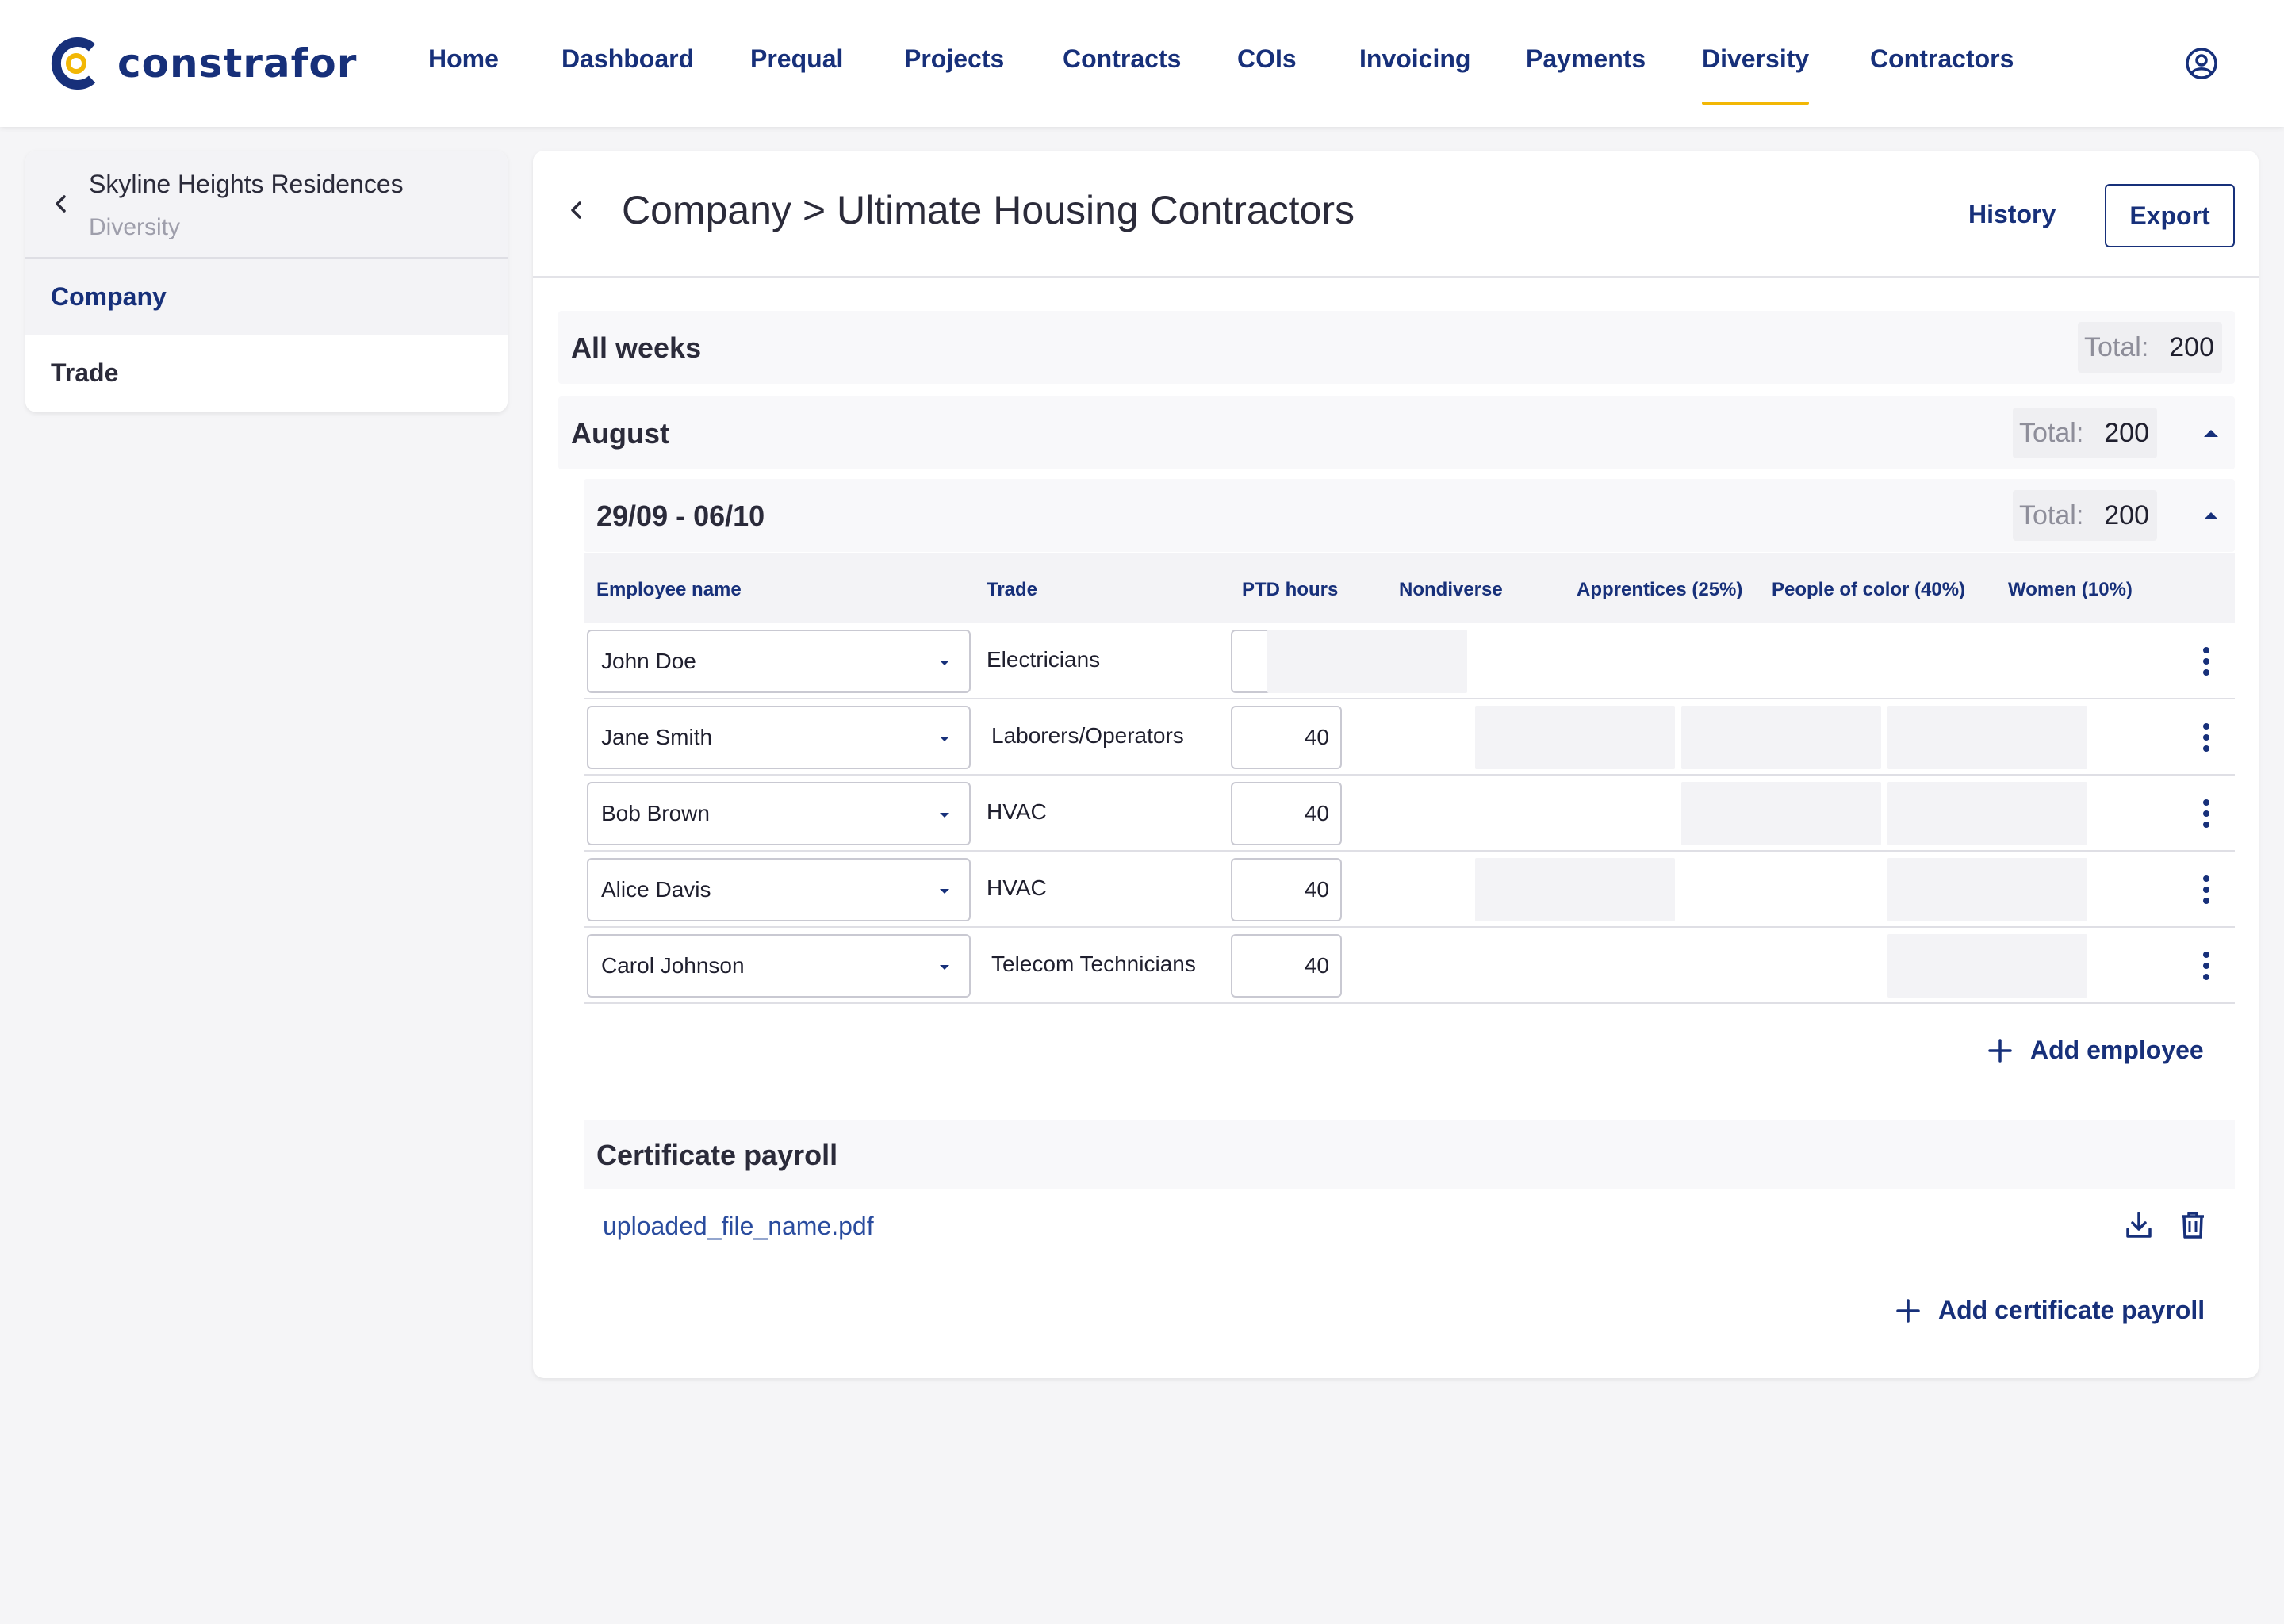  Describe the element at coordinates (1290, 589) in the screenshot. I see `column-ptd-hours: PTD hours` at that location.